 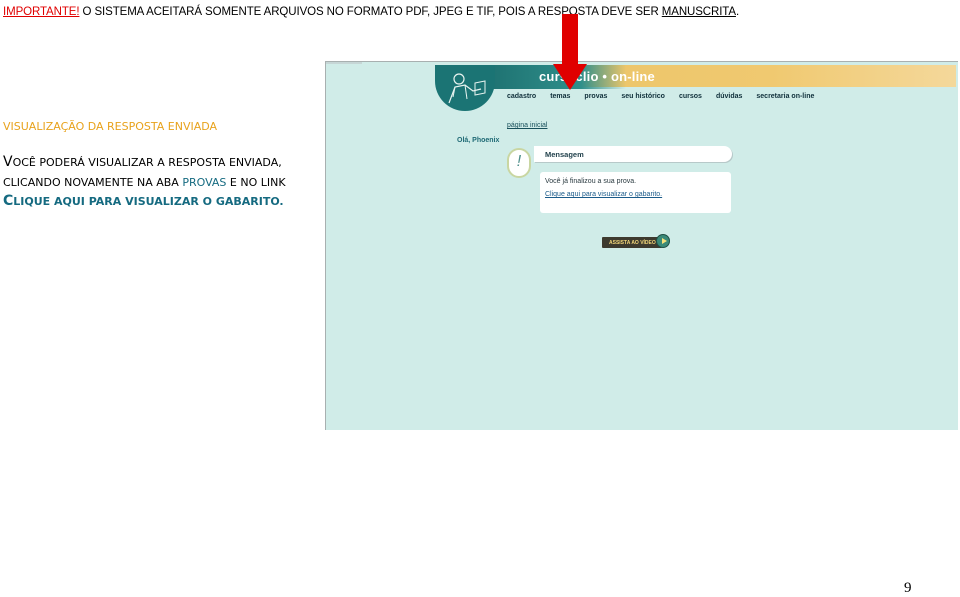 What do you see at coordinates (595, 96) in the screenshot?
I see `nav-provas: provas` at bounding box center [595, 96].